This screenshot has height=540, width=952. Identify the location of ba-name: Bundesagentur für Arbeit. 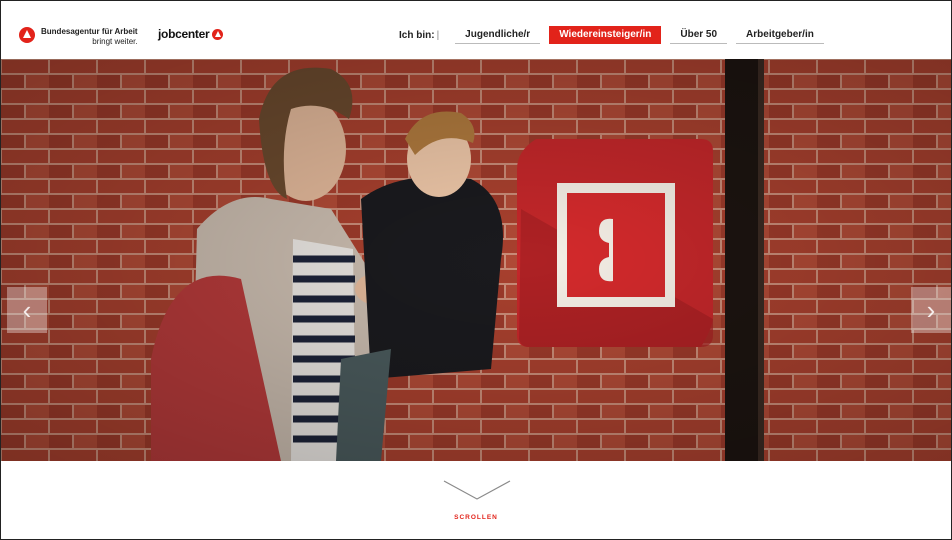
(89, 31).